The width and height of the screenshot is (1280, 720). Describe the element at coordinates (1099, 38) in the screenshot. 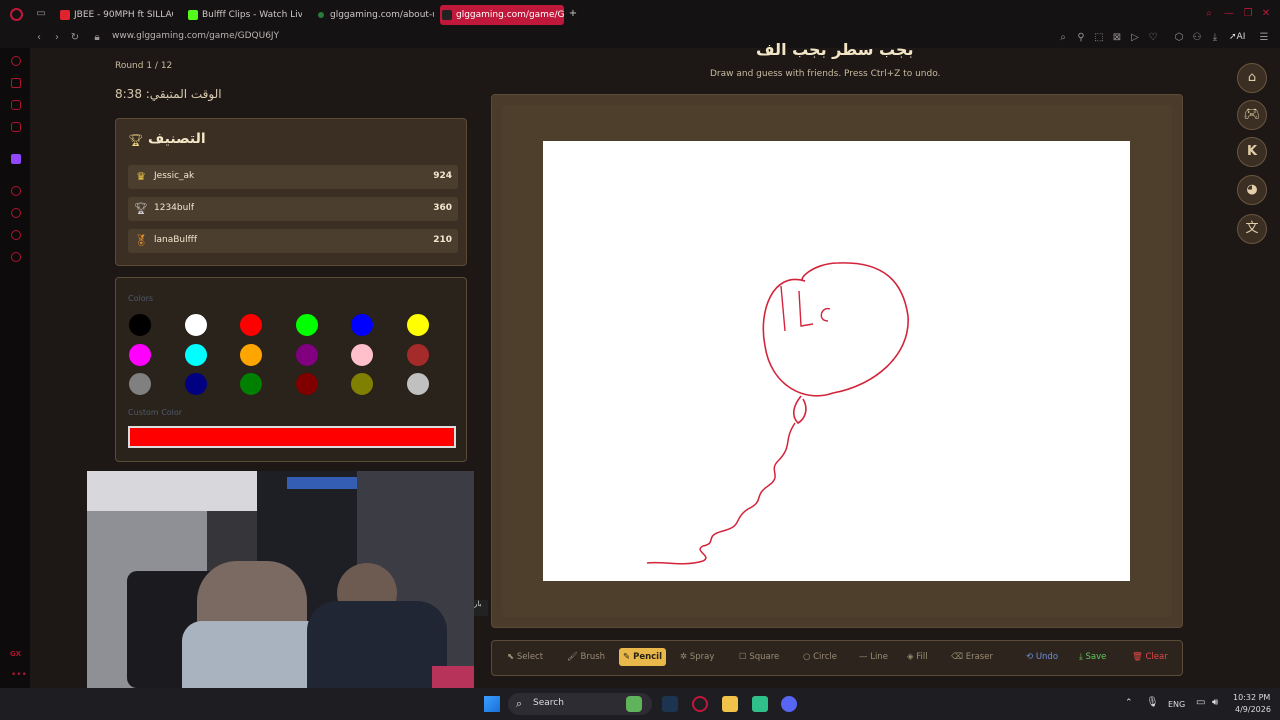

I see `snapshot-icon: ⬚` at that location.